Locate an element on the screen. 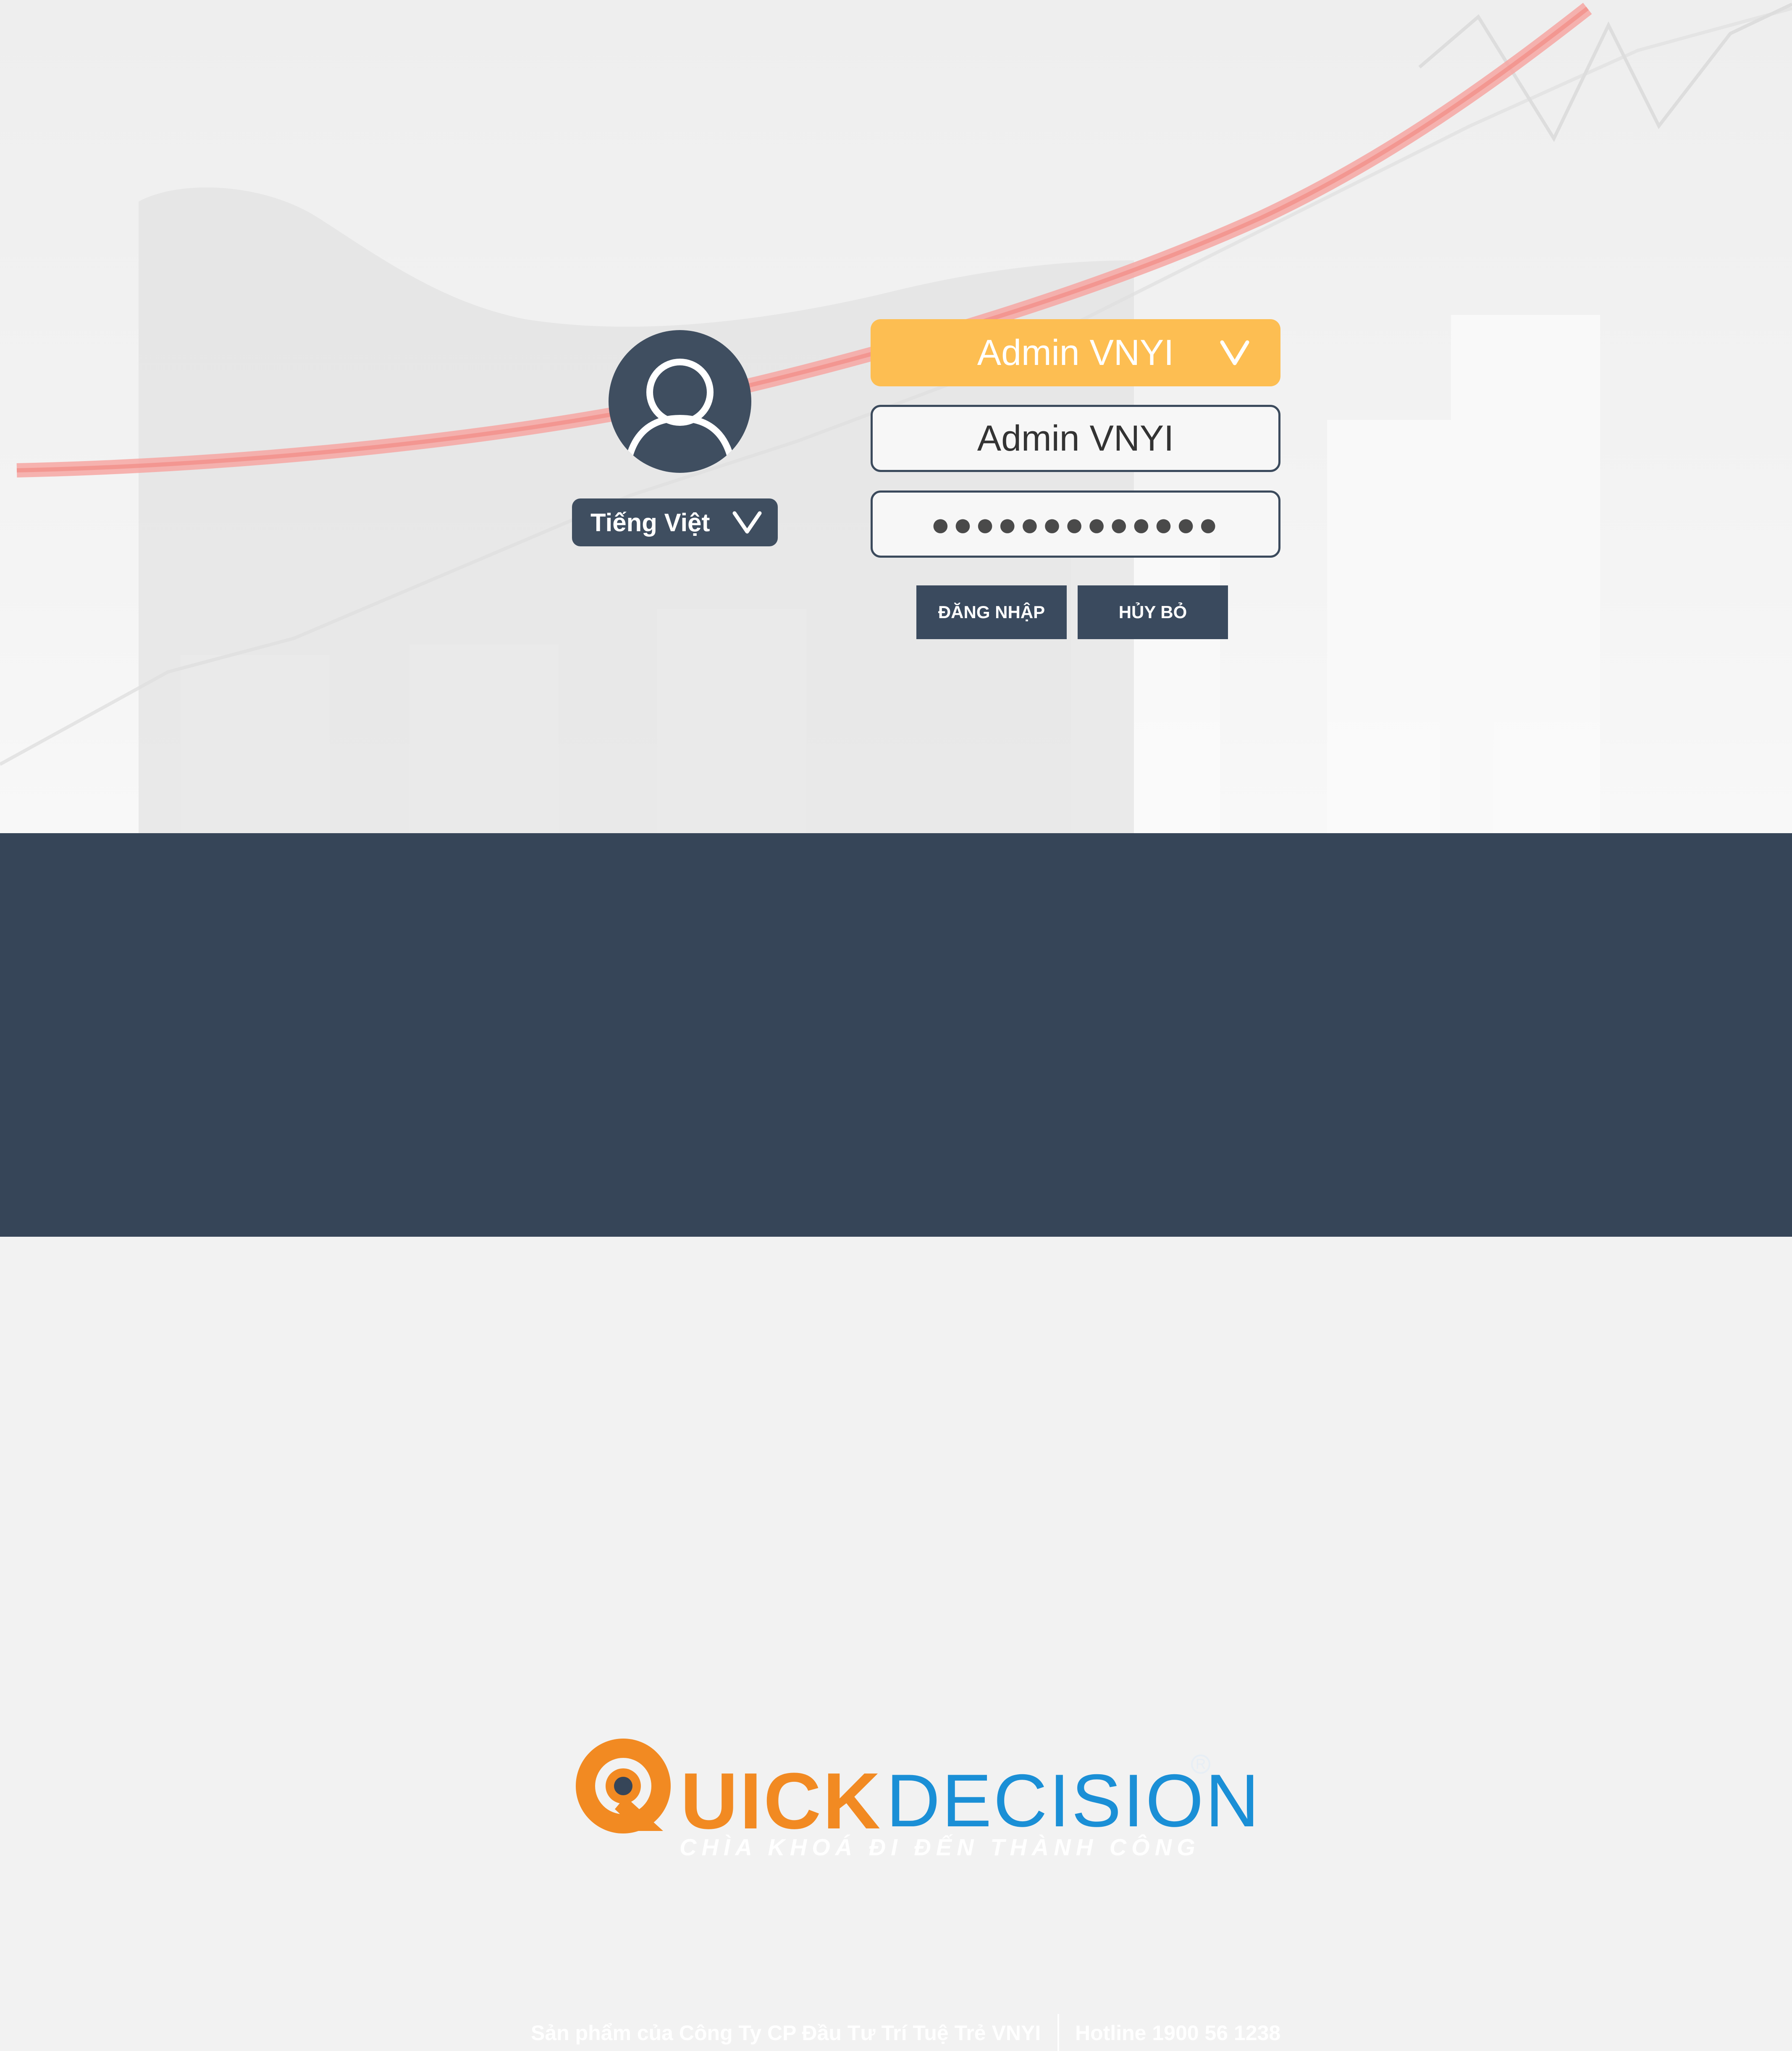 The height and width of the screenshot is (2051, 1792). footer-divider is located at coordinates (1058, 2032).